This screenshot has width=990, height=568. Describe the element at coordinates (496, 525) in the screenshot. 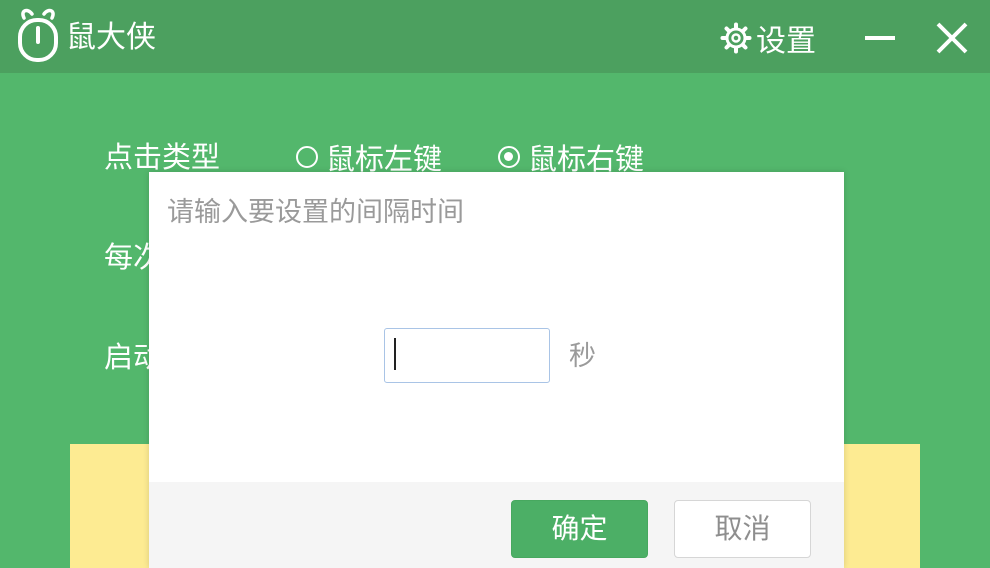

I see `dialog-footer: 确定 取消` at that location.